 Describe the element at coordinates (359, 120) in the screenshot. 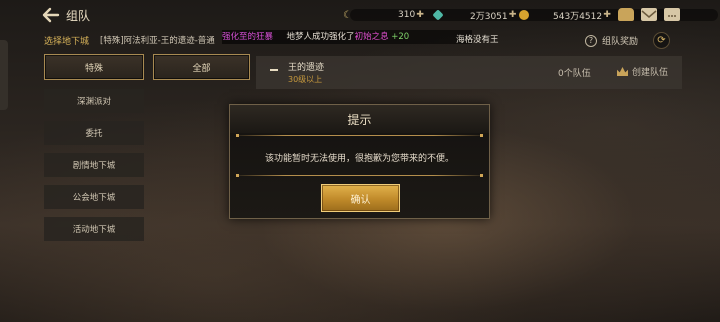

I see `dialog-title: 提示` at that location.